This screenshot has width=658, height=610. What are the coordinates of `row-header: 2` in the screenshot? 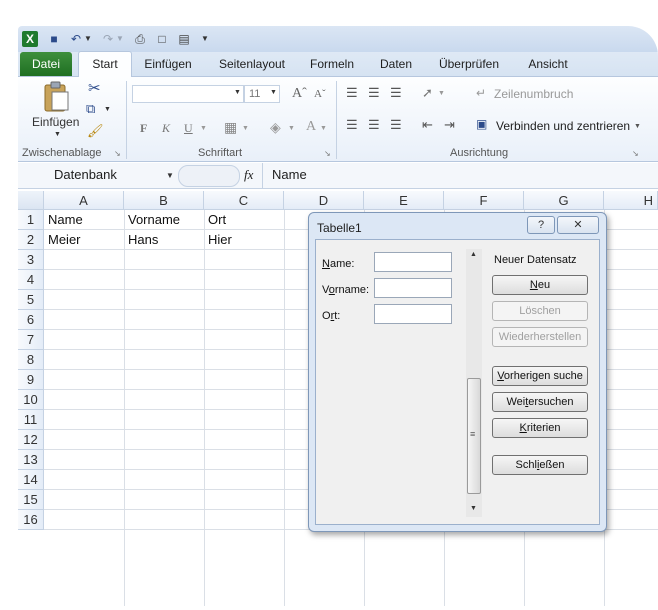 It's located at (31, 240).